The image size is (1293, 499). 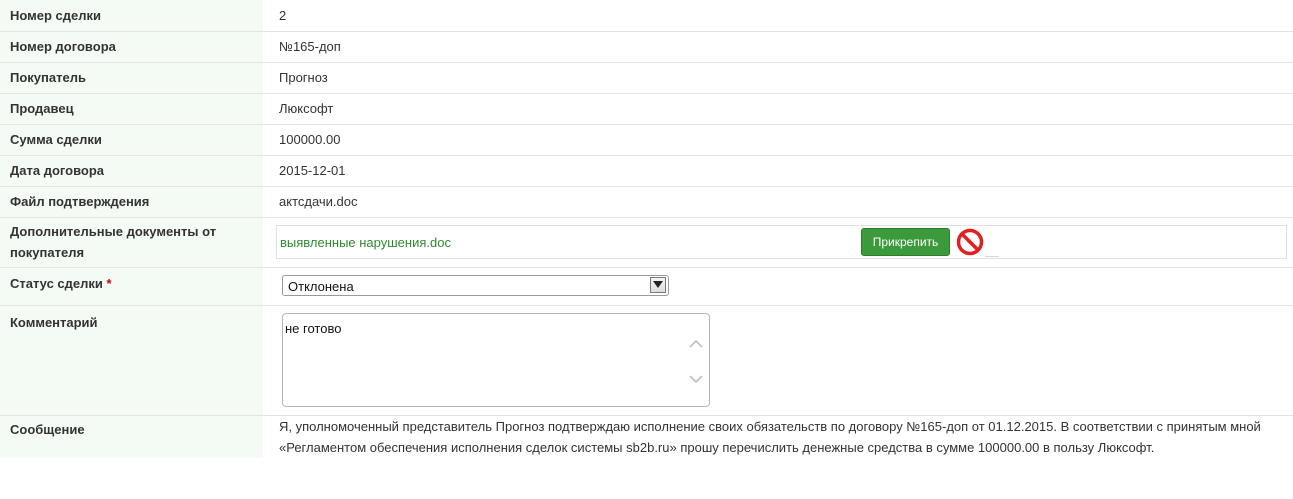 I want to click on row-seller: Продавец Люксофт, so click(x=646, y=109).